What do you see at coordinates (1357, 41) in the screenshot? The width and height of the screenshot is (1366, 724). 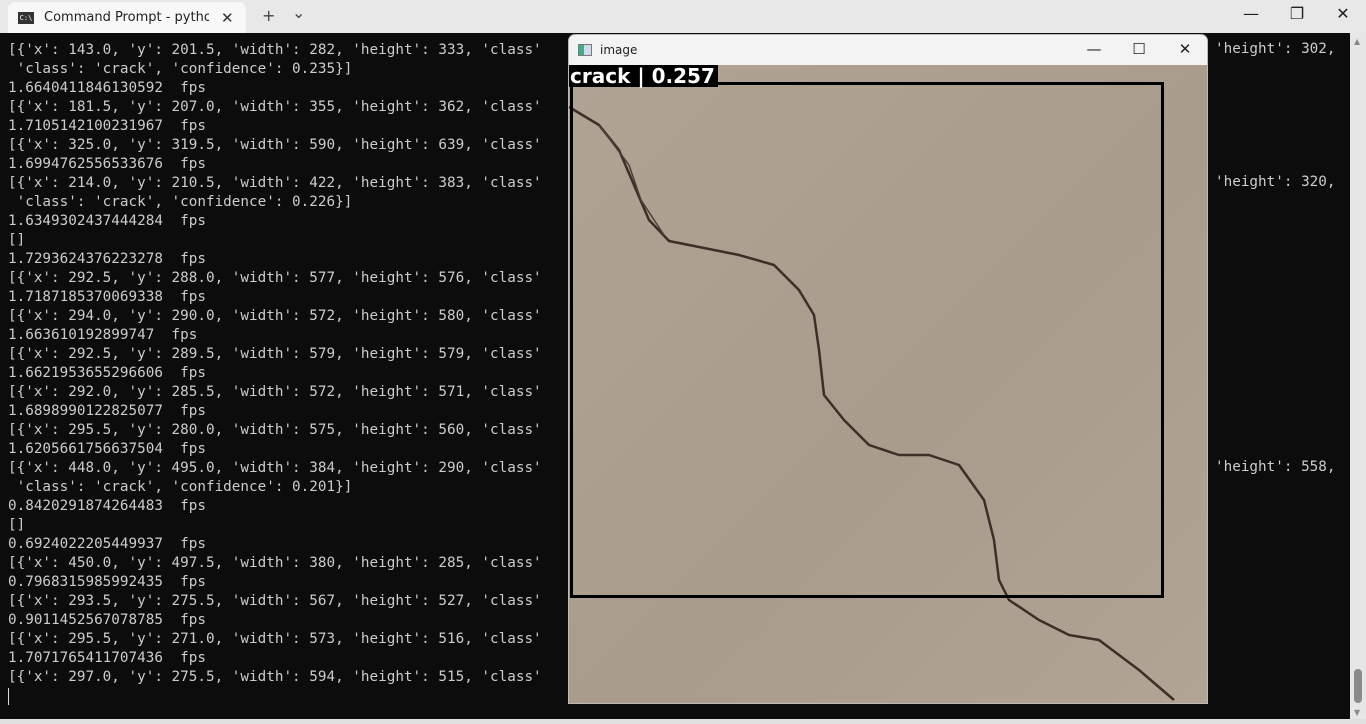 I see `scroll-up-icon: ▲` at bounding box center [1357, 41].